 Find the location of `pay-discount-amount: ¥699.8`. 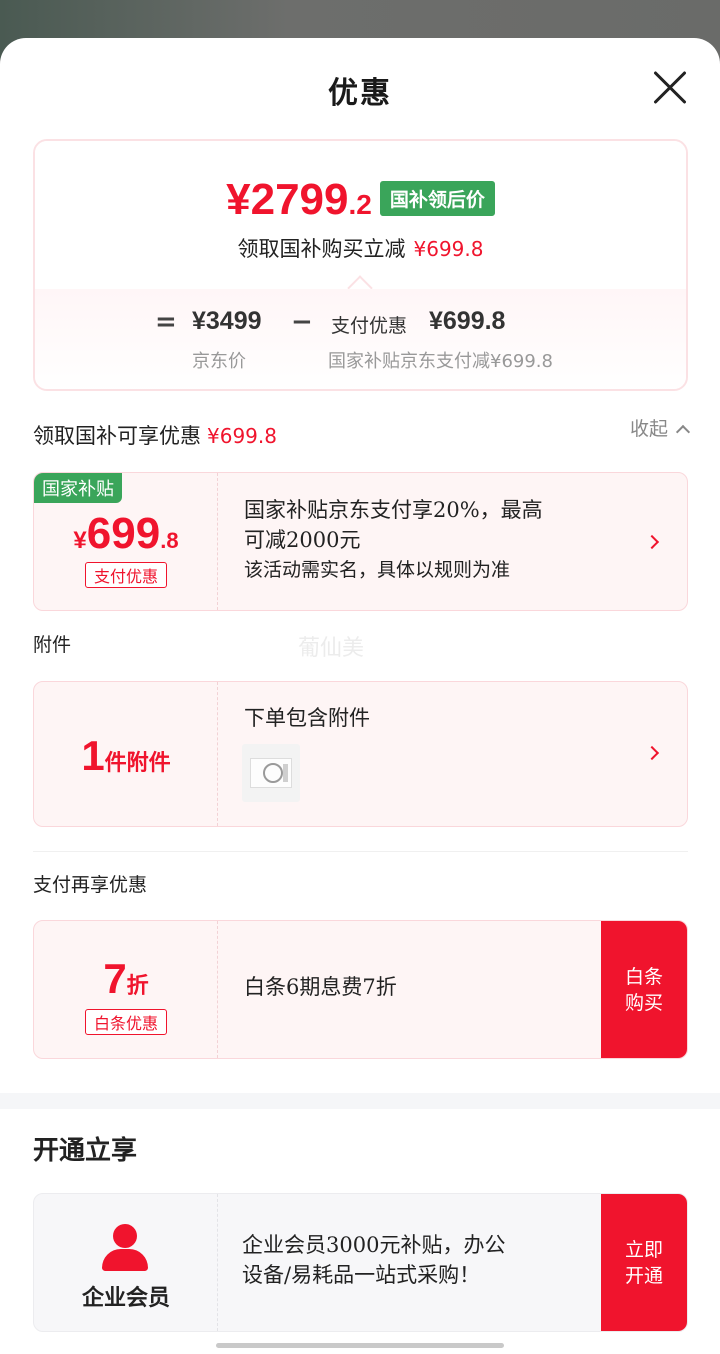

pay-discount-amount: ¥699.8 is located at coordinates (467, 321).